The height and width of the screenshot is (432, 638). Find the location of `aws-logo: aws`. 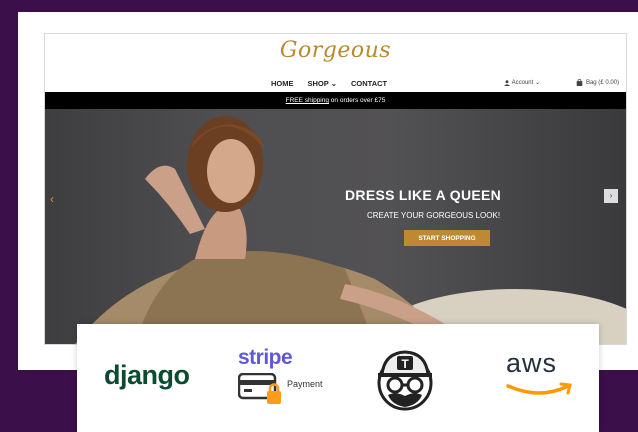

aws-logo: aws is located at coordinates (541, 376).